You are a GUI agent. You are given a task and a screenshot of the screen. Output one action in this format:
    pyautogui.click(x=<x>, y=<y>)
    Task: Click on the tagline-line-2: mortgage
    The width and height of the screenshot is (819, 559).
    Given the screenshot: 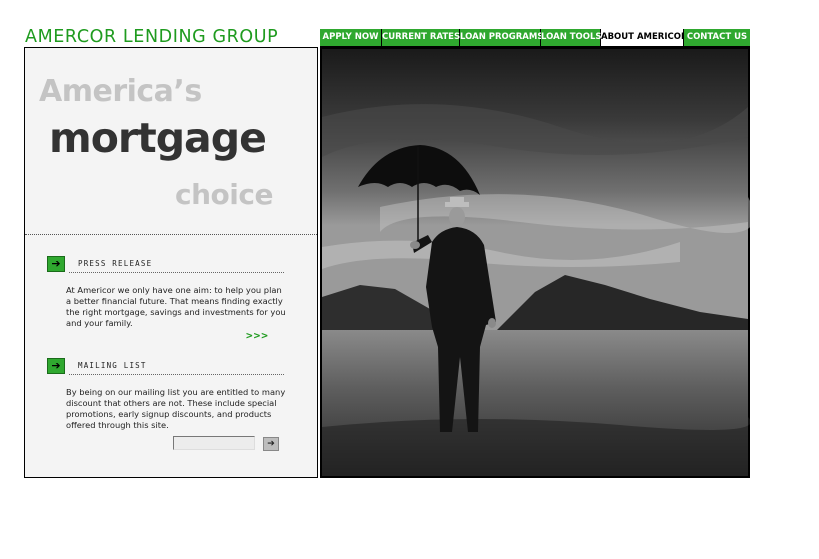 What is the action you would take?
    pyautogui.click(x=158, y=138)
    